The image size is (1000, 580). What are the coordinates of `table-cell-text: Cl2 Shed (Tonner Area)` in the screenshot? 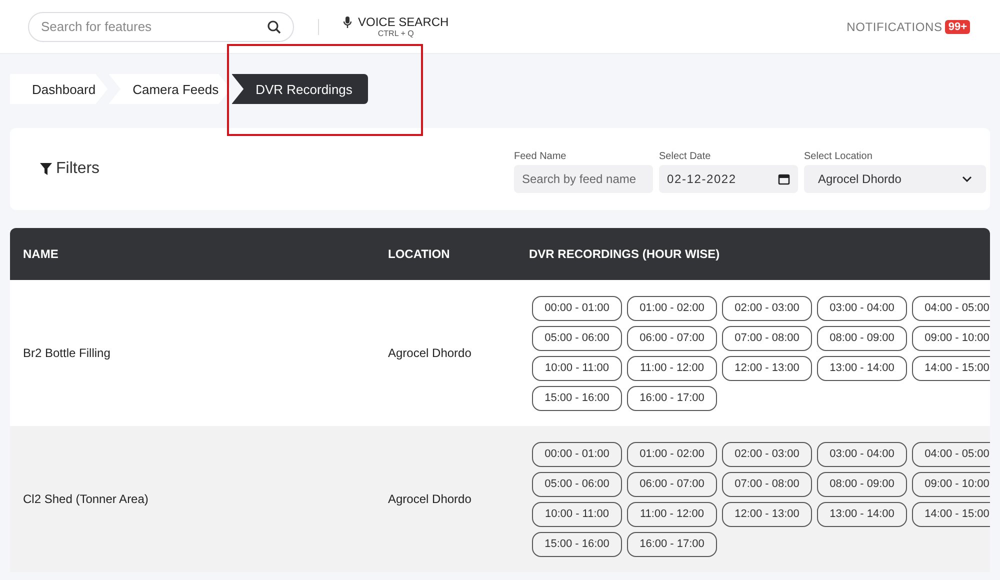 It's located at (86, 499).